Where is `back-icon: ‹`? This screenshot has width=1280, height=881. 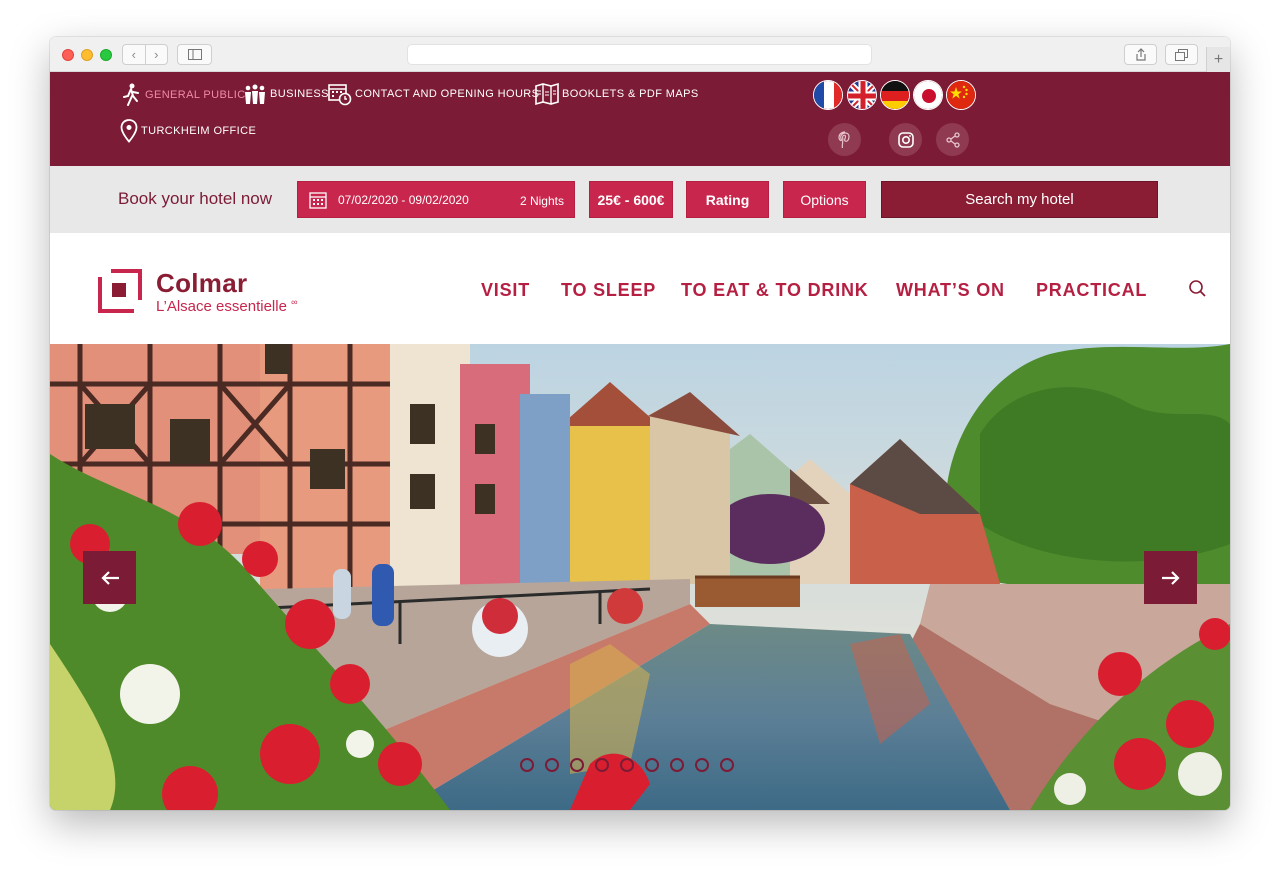 back-icon: ‹ is located at coordinates (134, 54).